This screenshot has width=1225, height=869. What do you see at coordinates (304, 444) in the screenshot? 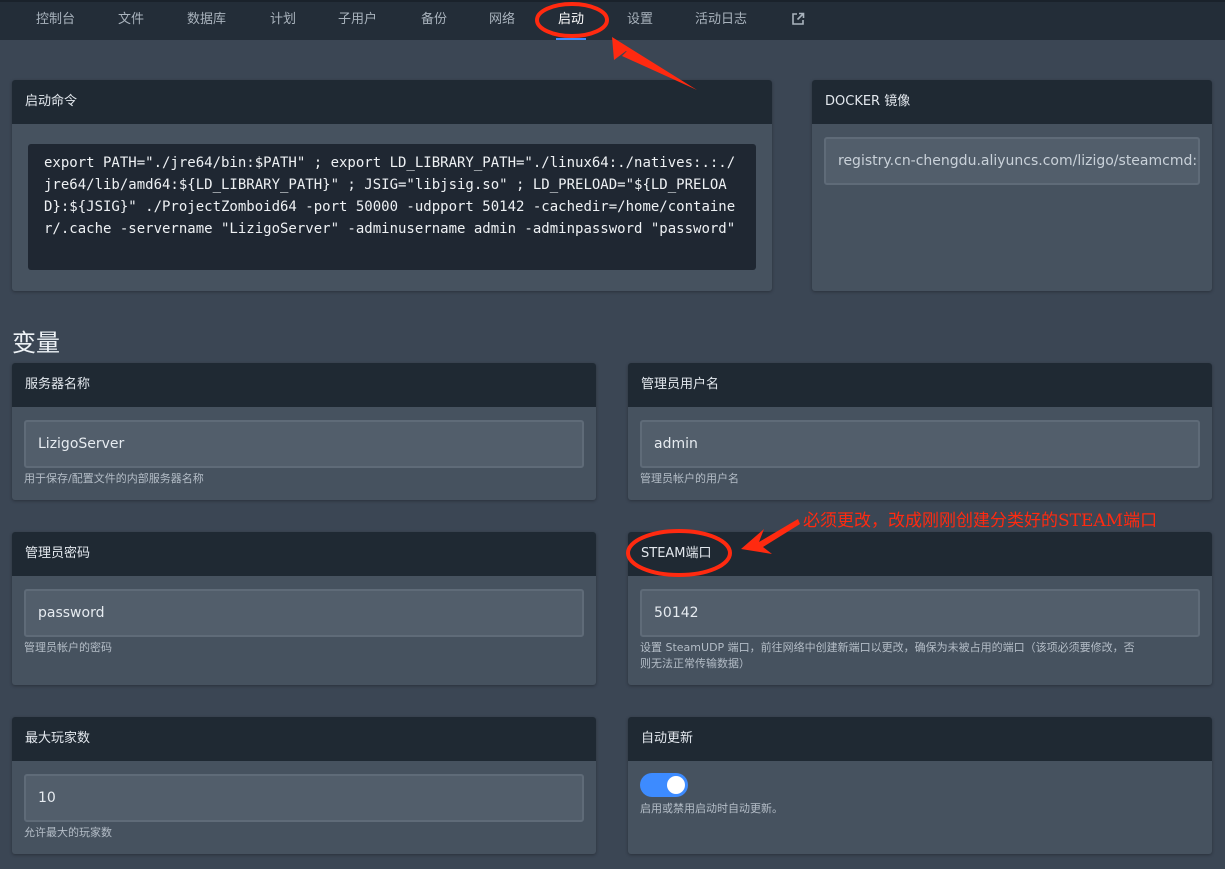
I see `server-name-input: LizigoServer` at bounding box center [304, 444].